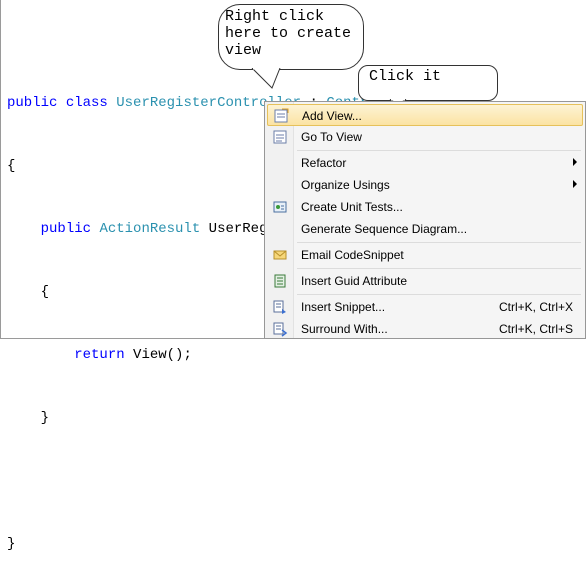 The height and width of the screenshot is (576, 587). What do you see at coordinates (425, 281) in the screenshot?
I see `menu-item-insert-guid-attribute: Insert Guid Attribute` at bounding box center [425, 281].